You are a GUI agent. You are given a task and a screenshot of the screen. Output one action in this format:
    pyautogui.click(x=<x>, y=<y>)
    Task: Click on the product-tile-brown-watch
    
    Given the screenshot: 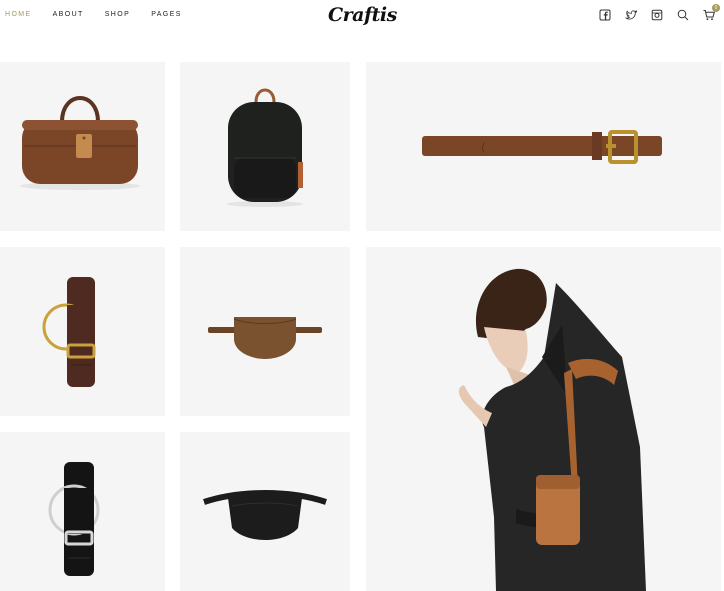 What is the action you would take?
    pyautogui.click(x=82, y=331)
    